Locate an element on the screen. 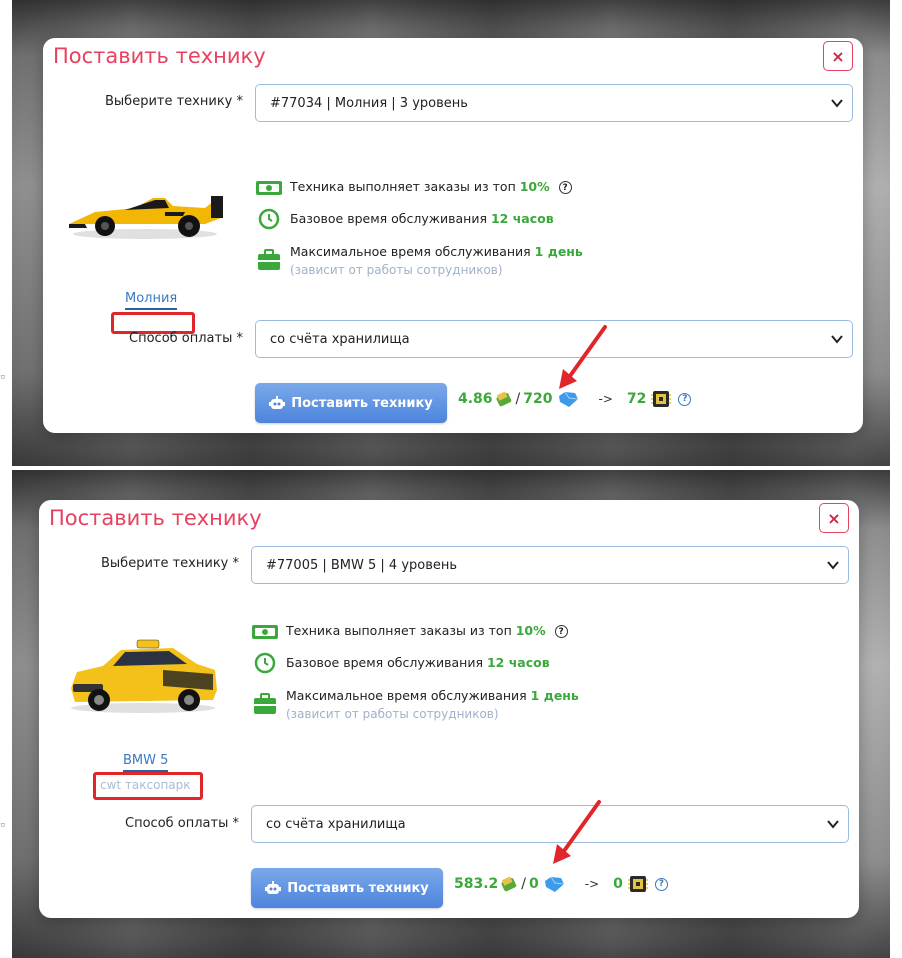 The width and height of the screenshot is (902, 958). car-subtitle is located at coordinates (153, 316).